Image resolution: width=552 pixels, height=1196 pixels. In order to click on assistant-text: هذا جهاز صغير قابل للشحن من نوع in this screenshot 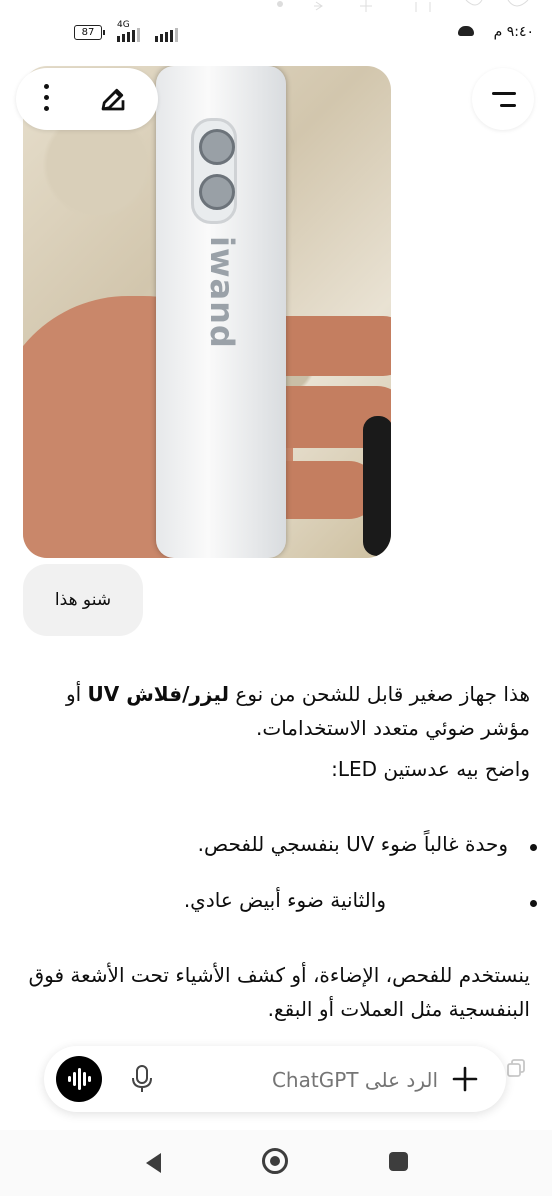, I will do `click(379, 694)`.